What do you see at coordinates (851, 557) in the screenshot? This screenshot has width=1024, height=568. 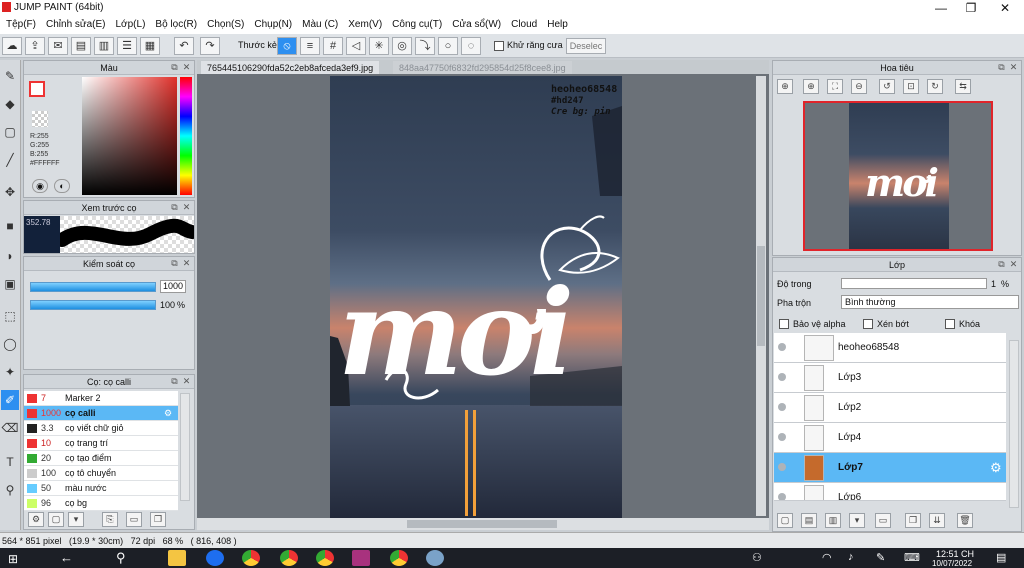 I see `volume-icon: ♪` at bounding box center [851, 557].